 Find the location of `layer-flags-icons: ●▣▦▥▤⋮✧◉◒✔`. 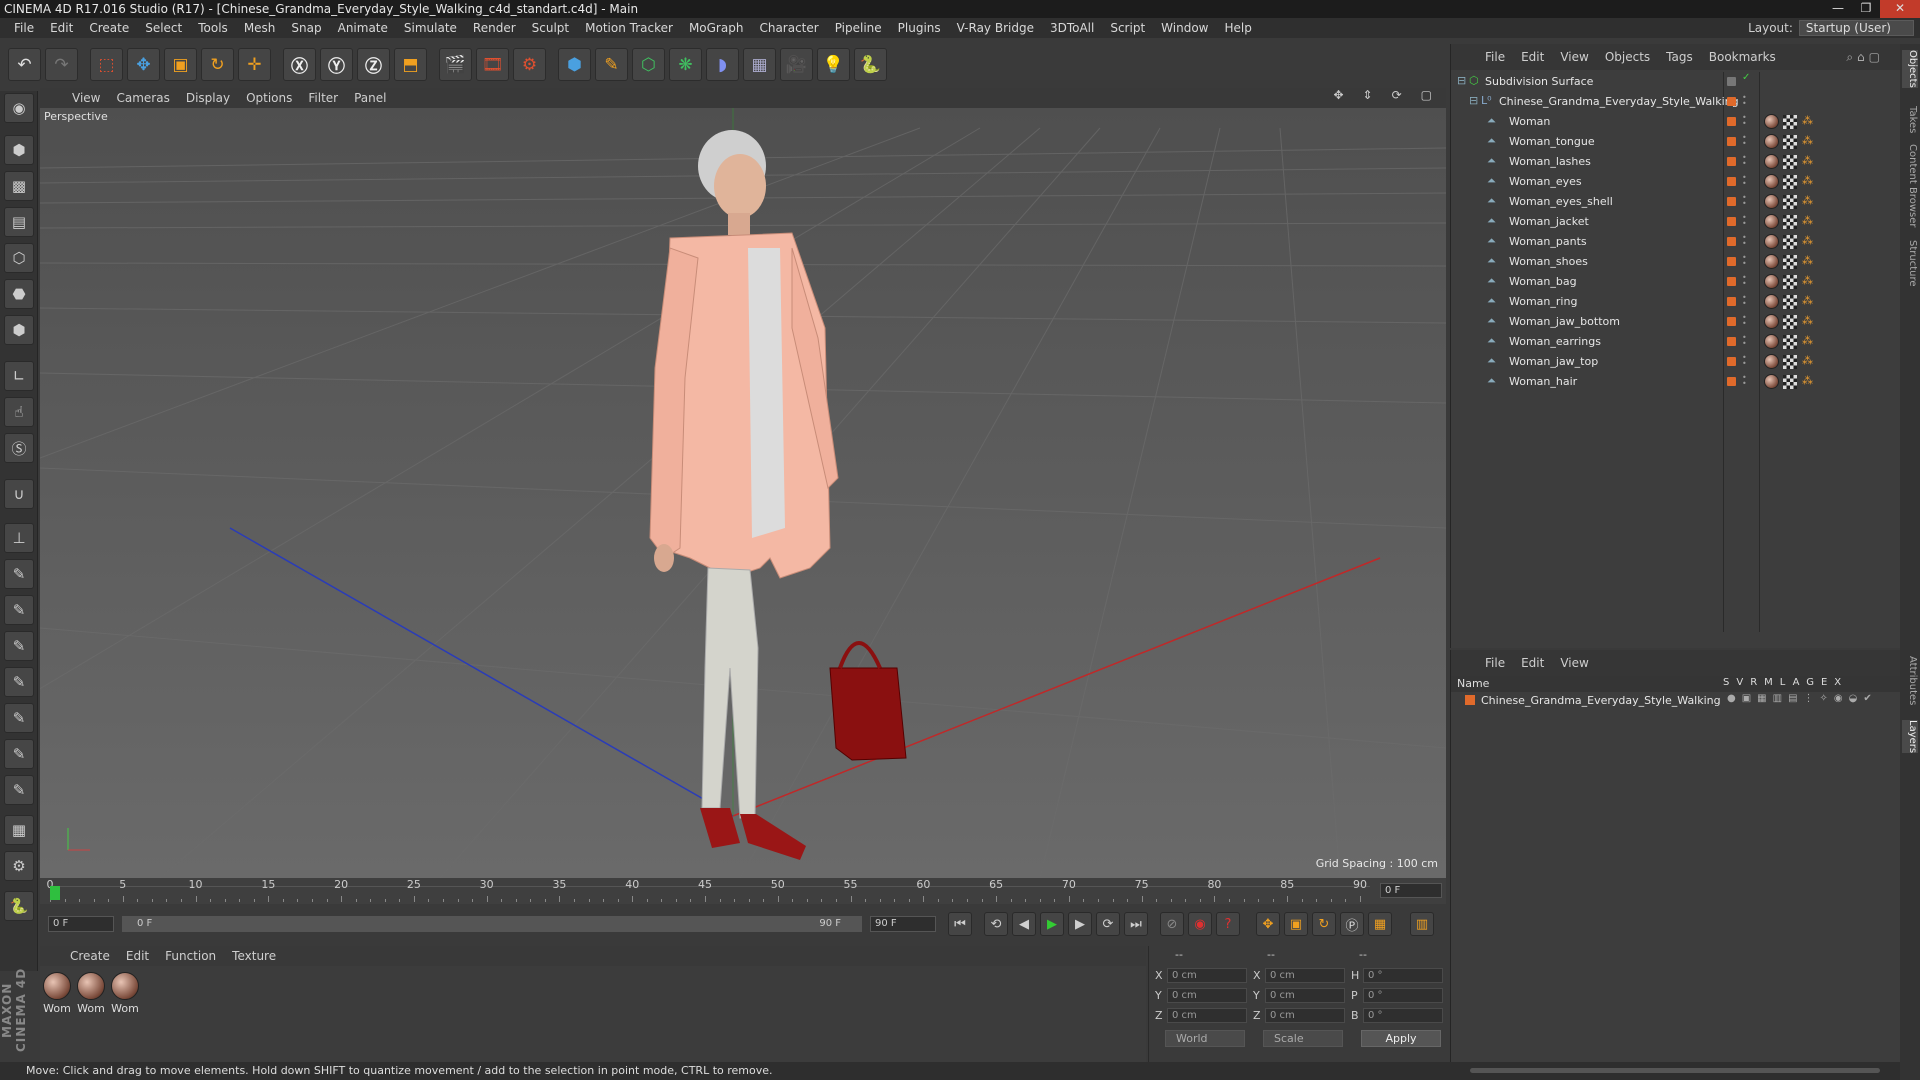

layer-flags-icons: ●▣▦▥▤⋮✧◉◒✔ is located at coordinates (1802, 698).